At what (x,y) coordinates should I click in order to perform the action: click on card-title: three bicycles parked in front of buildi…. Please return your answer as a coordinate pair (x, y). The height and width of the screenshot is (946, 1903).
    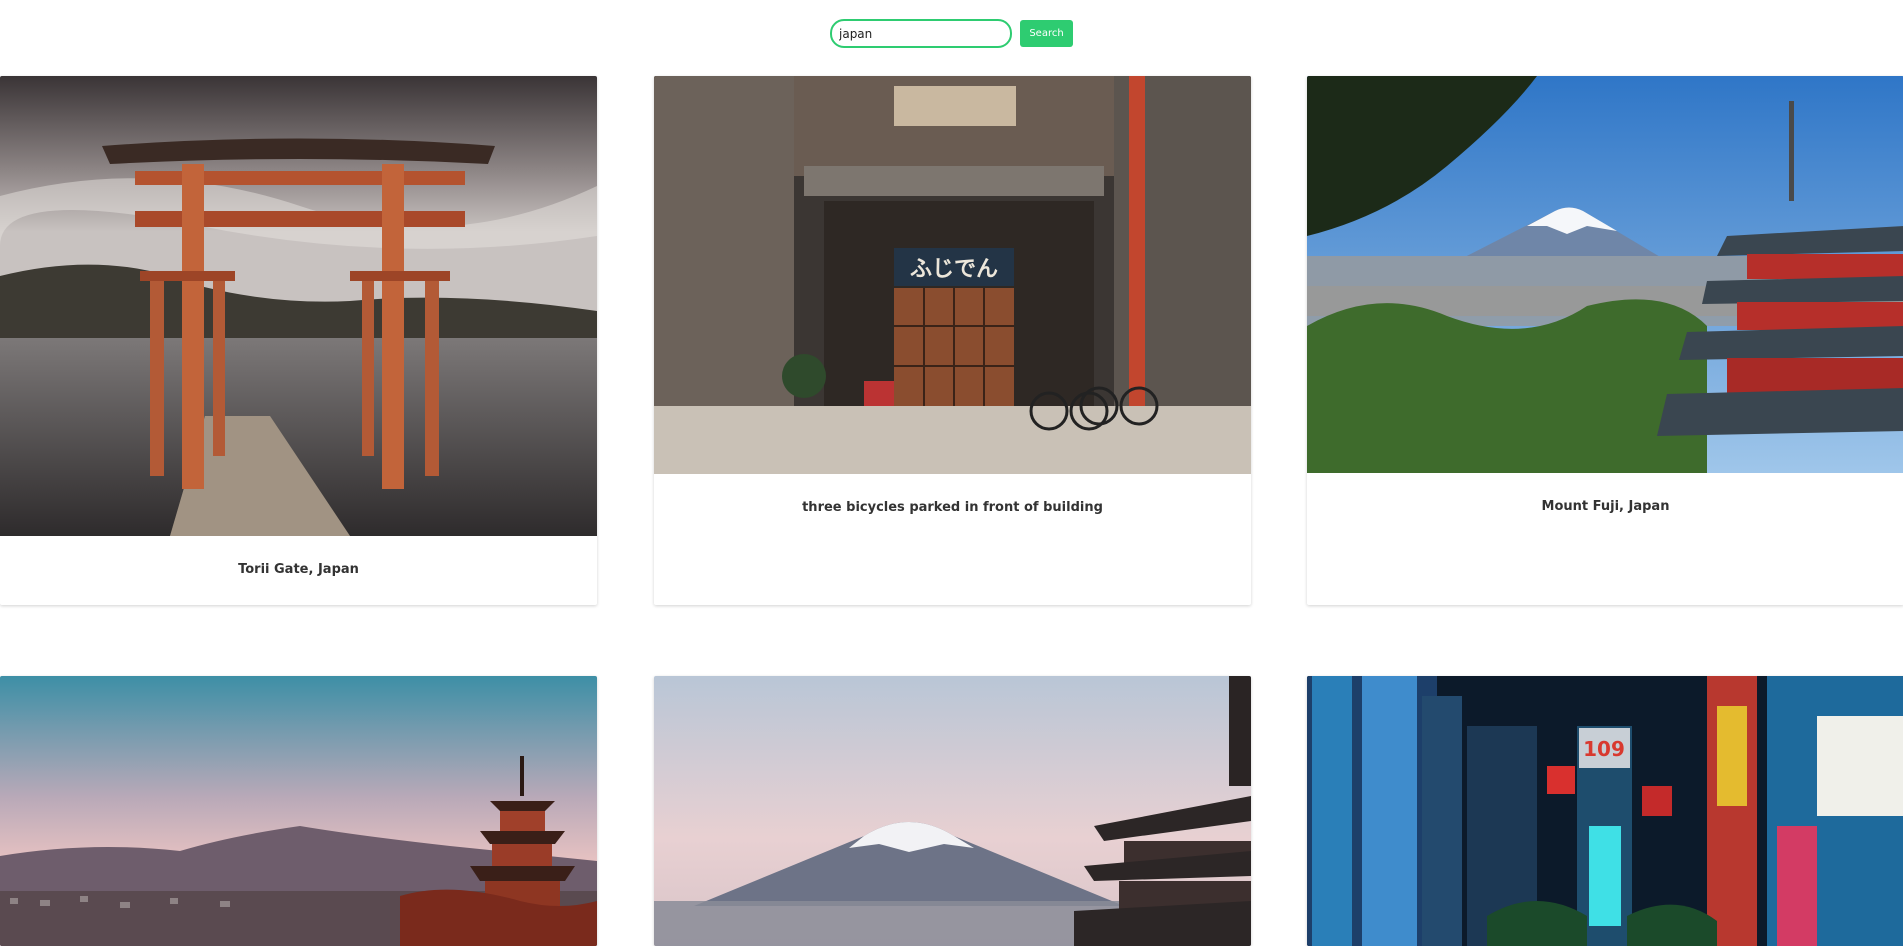
    Looking at the image, I should click on (952, 507).